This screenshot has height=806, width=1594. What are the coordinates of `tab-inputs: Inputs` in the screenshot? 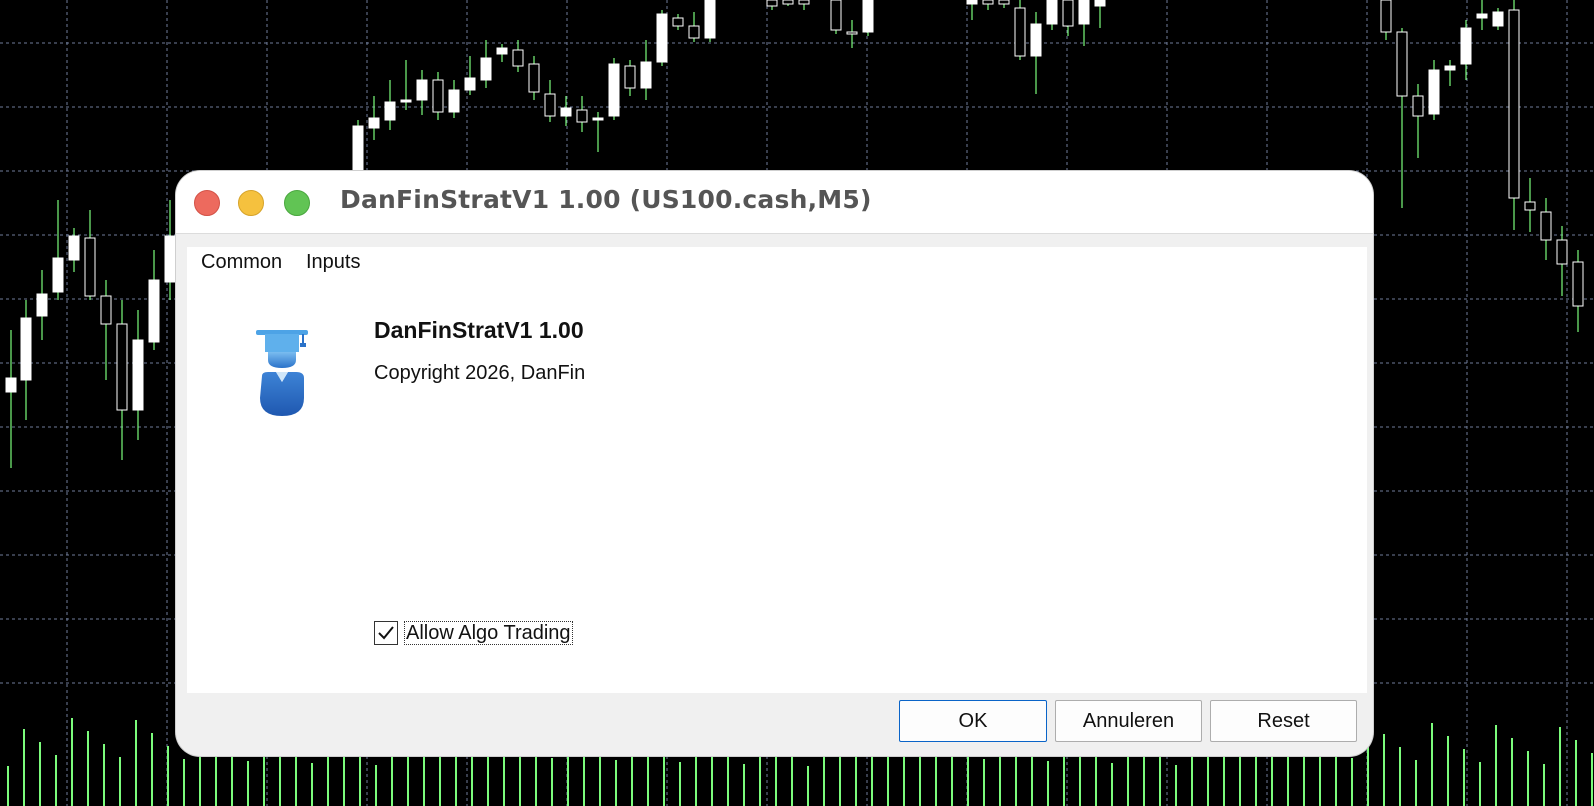 It's located at (333, 262).